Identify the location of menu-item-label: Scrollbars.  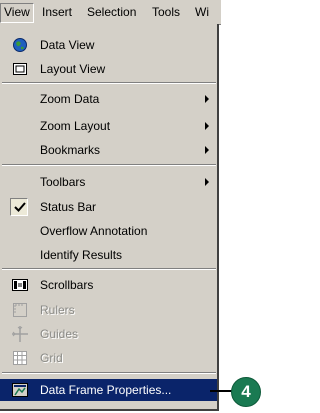
(67, 285).